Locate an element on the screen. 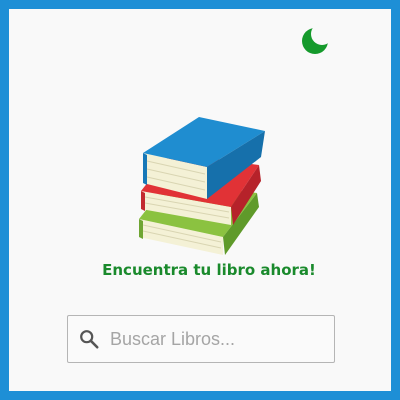 Image resolution: width=400 pixels, height=400 pixels. crescent-moon-icon is located at coordinates (315, 41).